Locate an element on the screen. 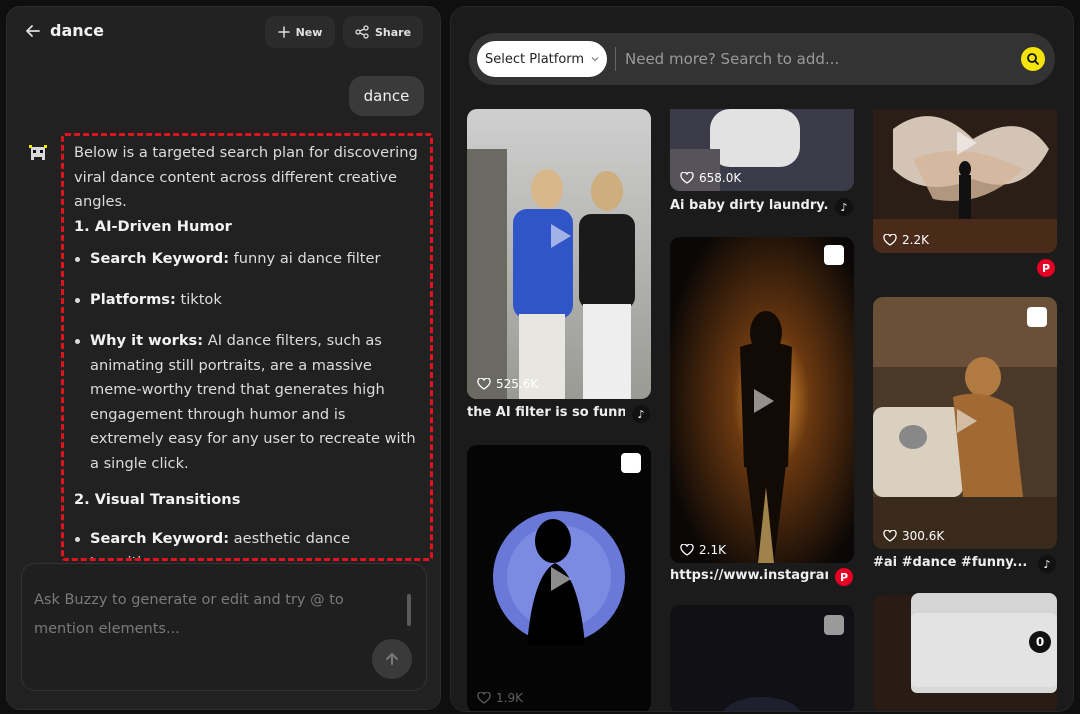 Image resolution: width=1080 pixels, height=714 pixels. likes-count: 2.2K is located at coordinates (906, 240).